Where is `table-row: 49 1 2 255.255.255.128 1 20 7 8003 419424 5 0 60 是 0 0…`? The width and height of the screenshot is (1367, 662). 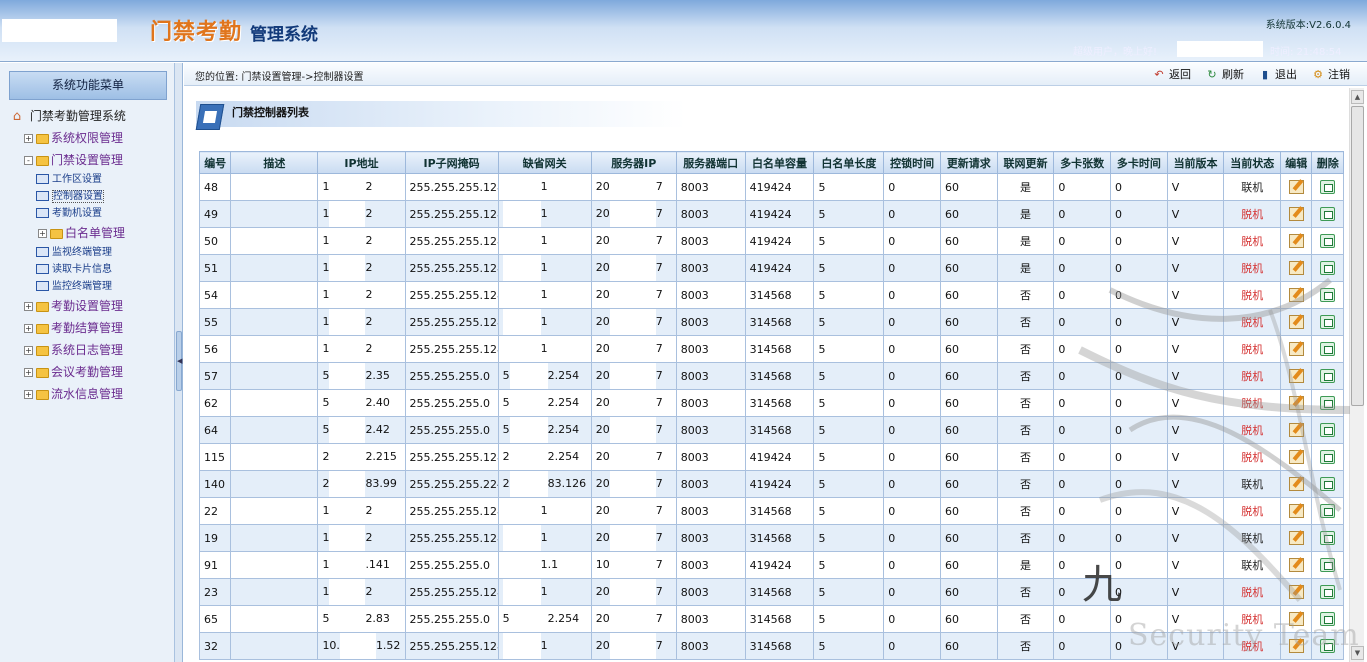 table-row: 49 1 2 255.255.255.128 1 20 7 8003 419424 5 0 60 是 0 0… is located at coordinates (771, 214).